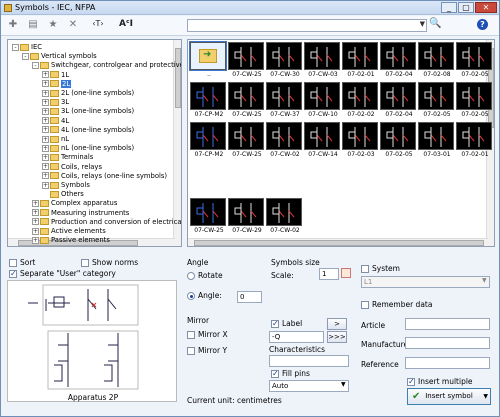 The height and width of the screenshot is (417, 500). What do you see at coordinates (337, 324) in the screenshot?
I see `label-next-button: >` at bounding box center [337, 324].